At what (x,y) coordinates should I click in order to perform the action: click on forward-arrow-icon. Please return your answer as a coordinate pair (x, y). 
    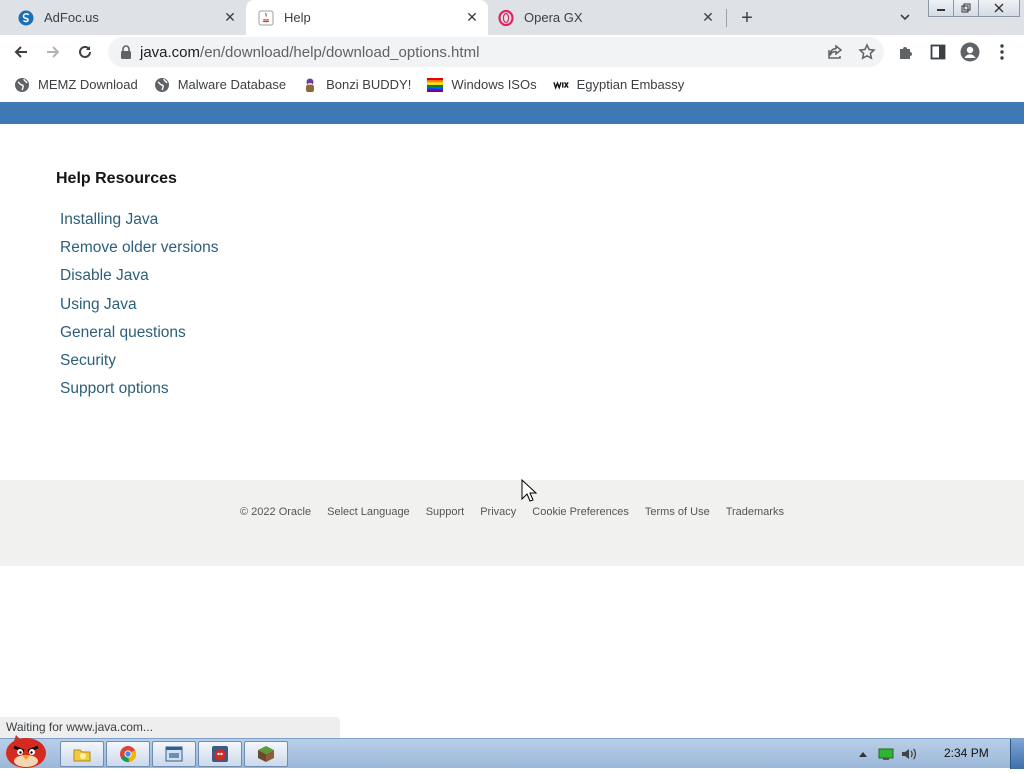
    Looking at the image, I should click on (53, 52).